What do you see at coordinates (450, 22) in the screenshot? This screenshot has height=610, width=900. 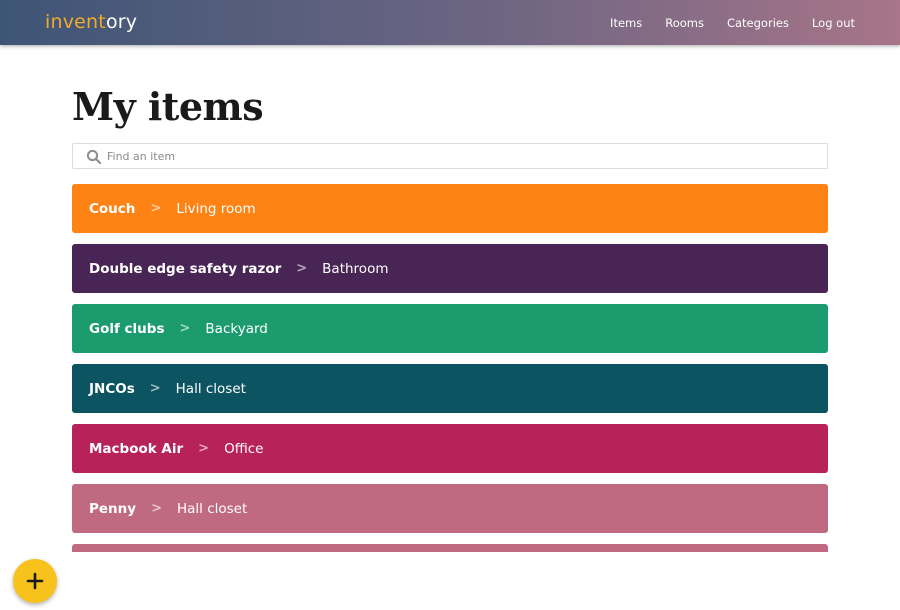 I see `navbar: inventory Items Rooms Categories Log out` at bounding box center [450, 22].